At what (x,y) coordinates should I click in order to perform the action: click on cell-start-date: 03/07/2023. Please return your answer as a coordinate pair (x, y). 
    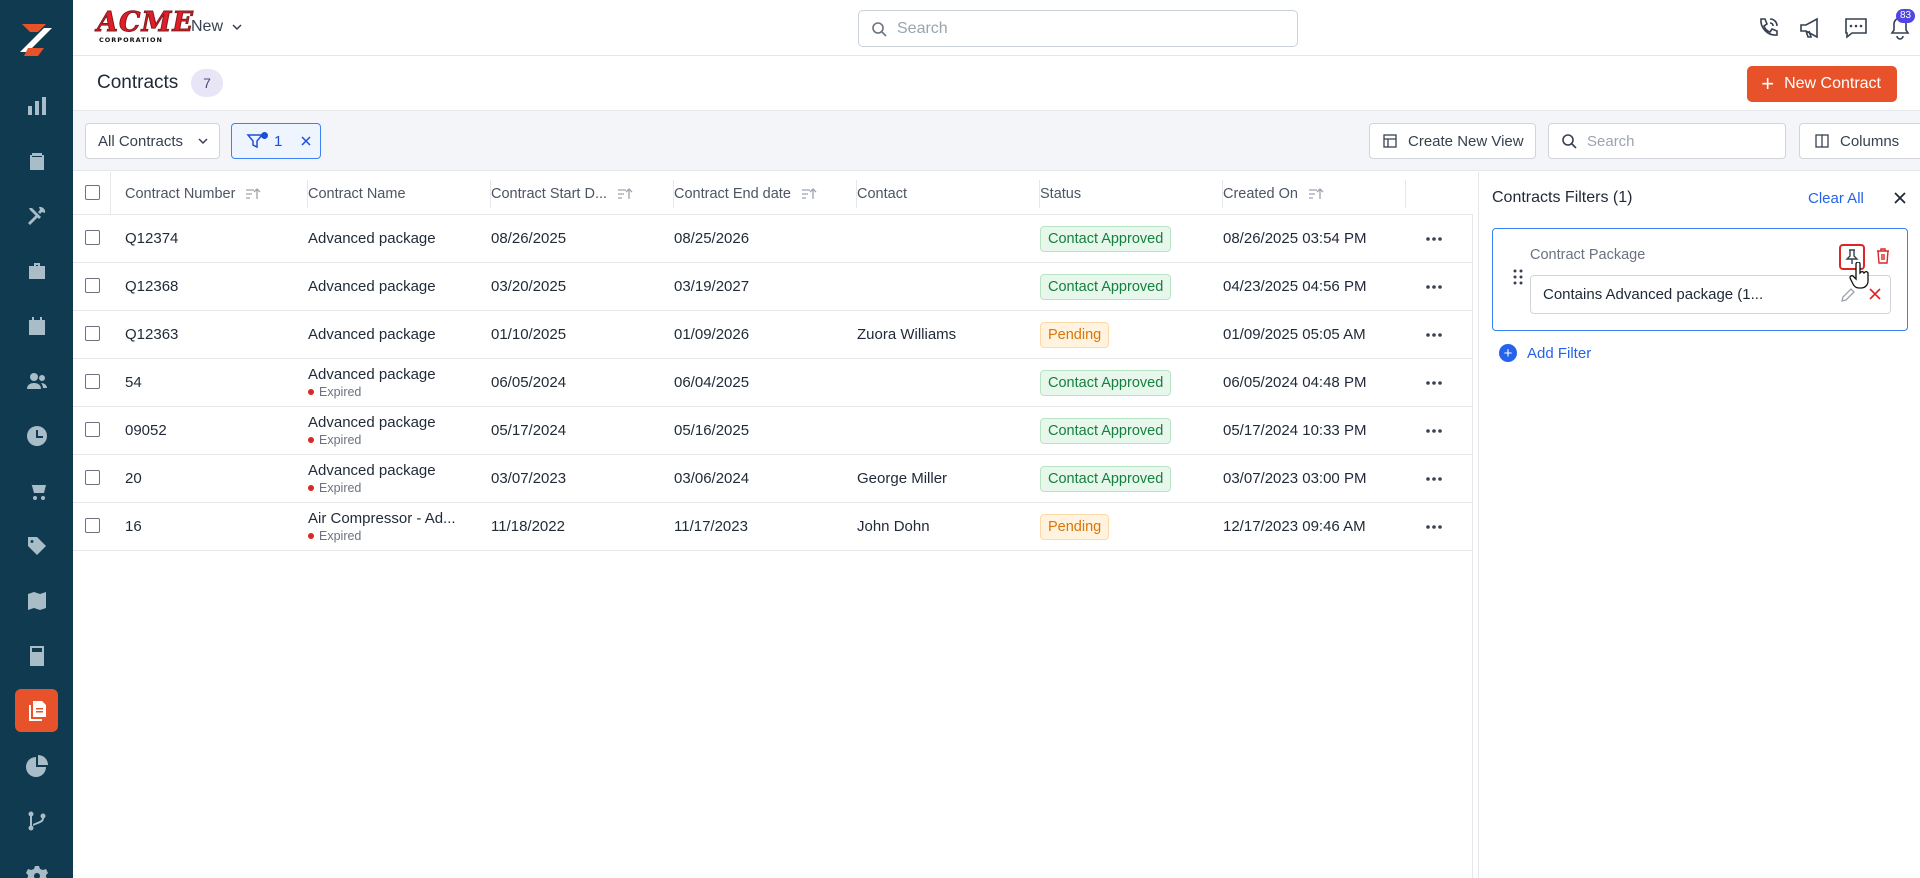
    Looking at the image, I should click on (529, 478).